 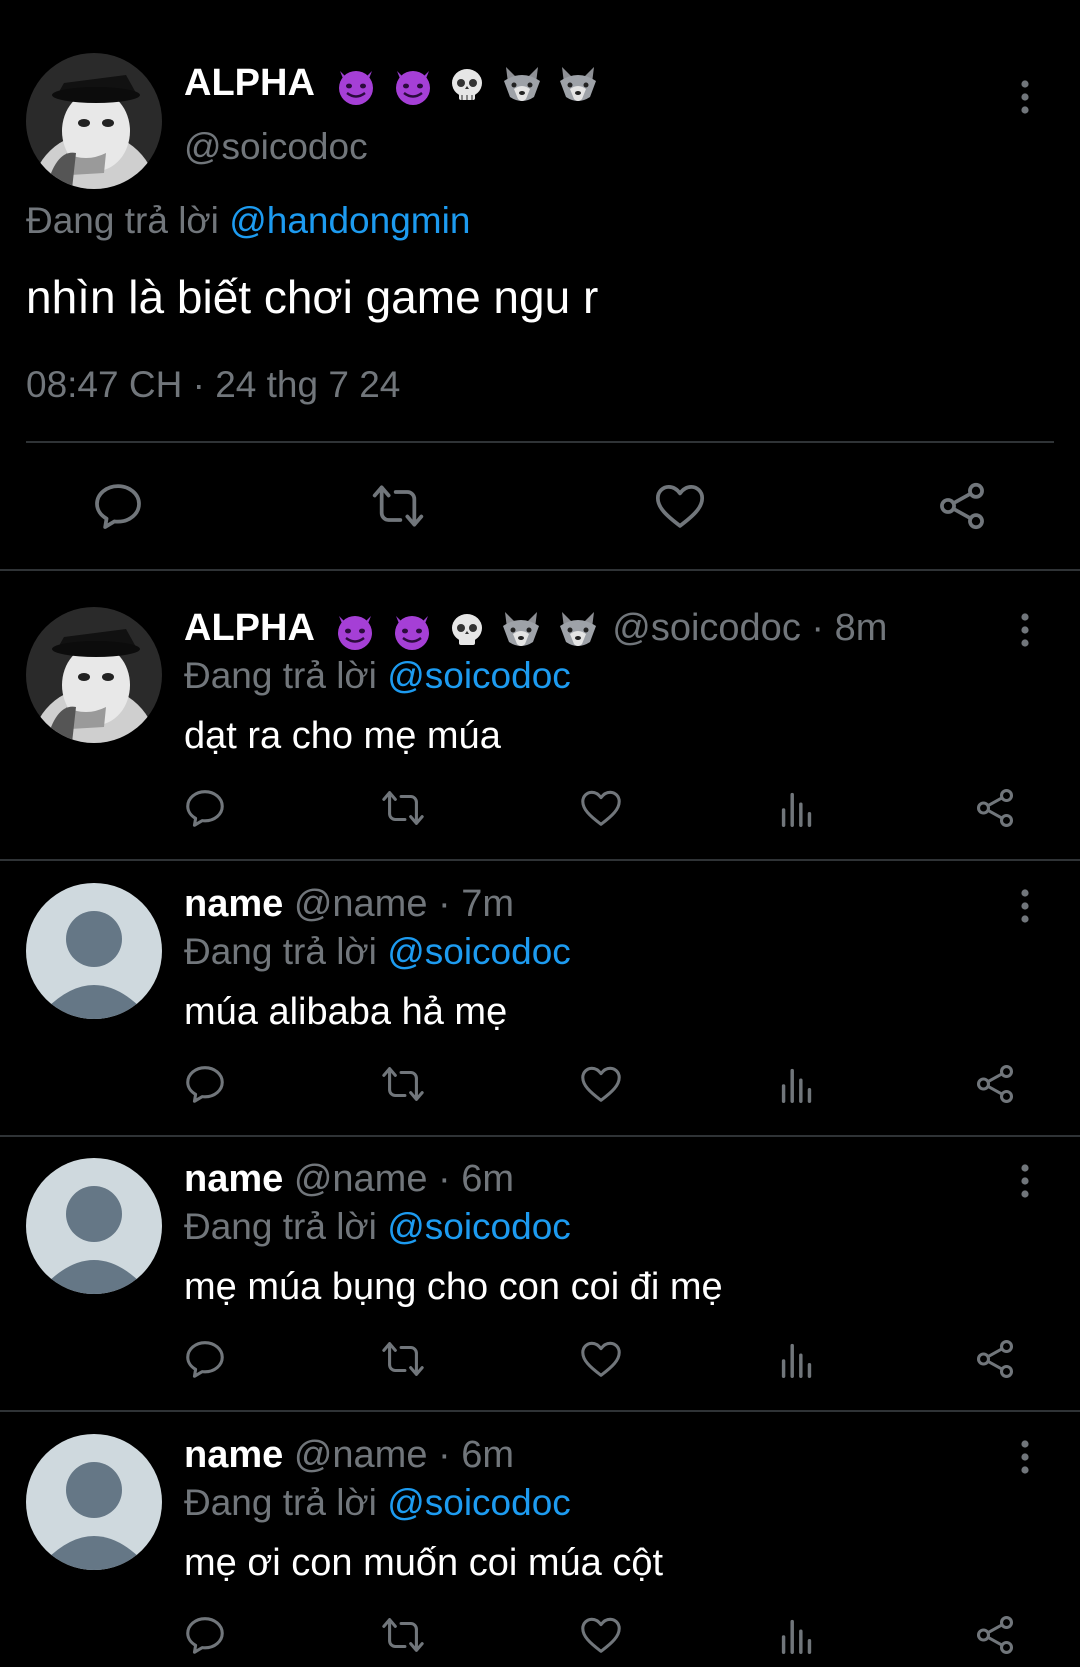 I want to click on tweet-text: mẹ ơi con muốn coi múa cột, so click(x=424, y=1563).